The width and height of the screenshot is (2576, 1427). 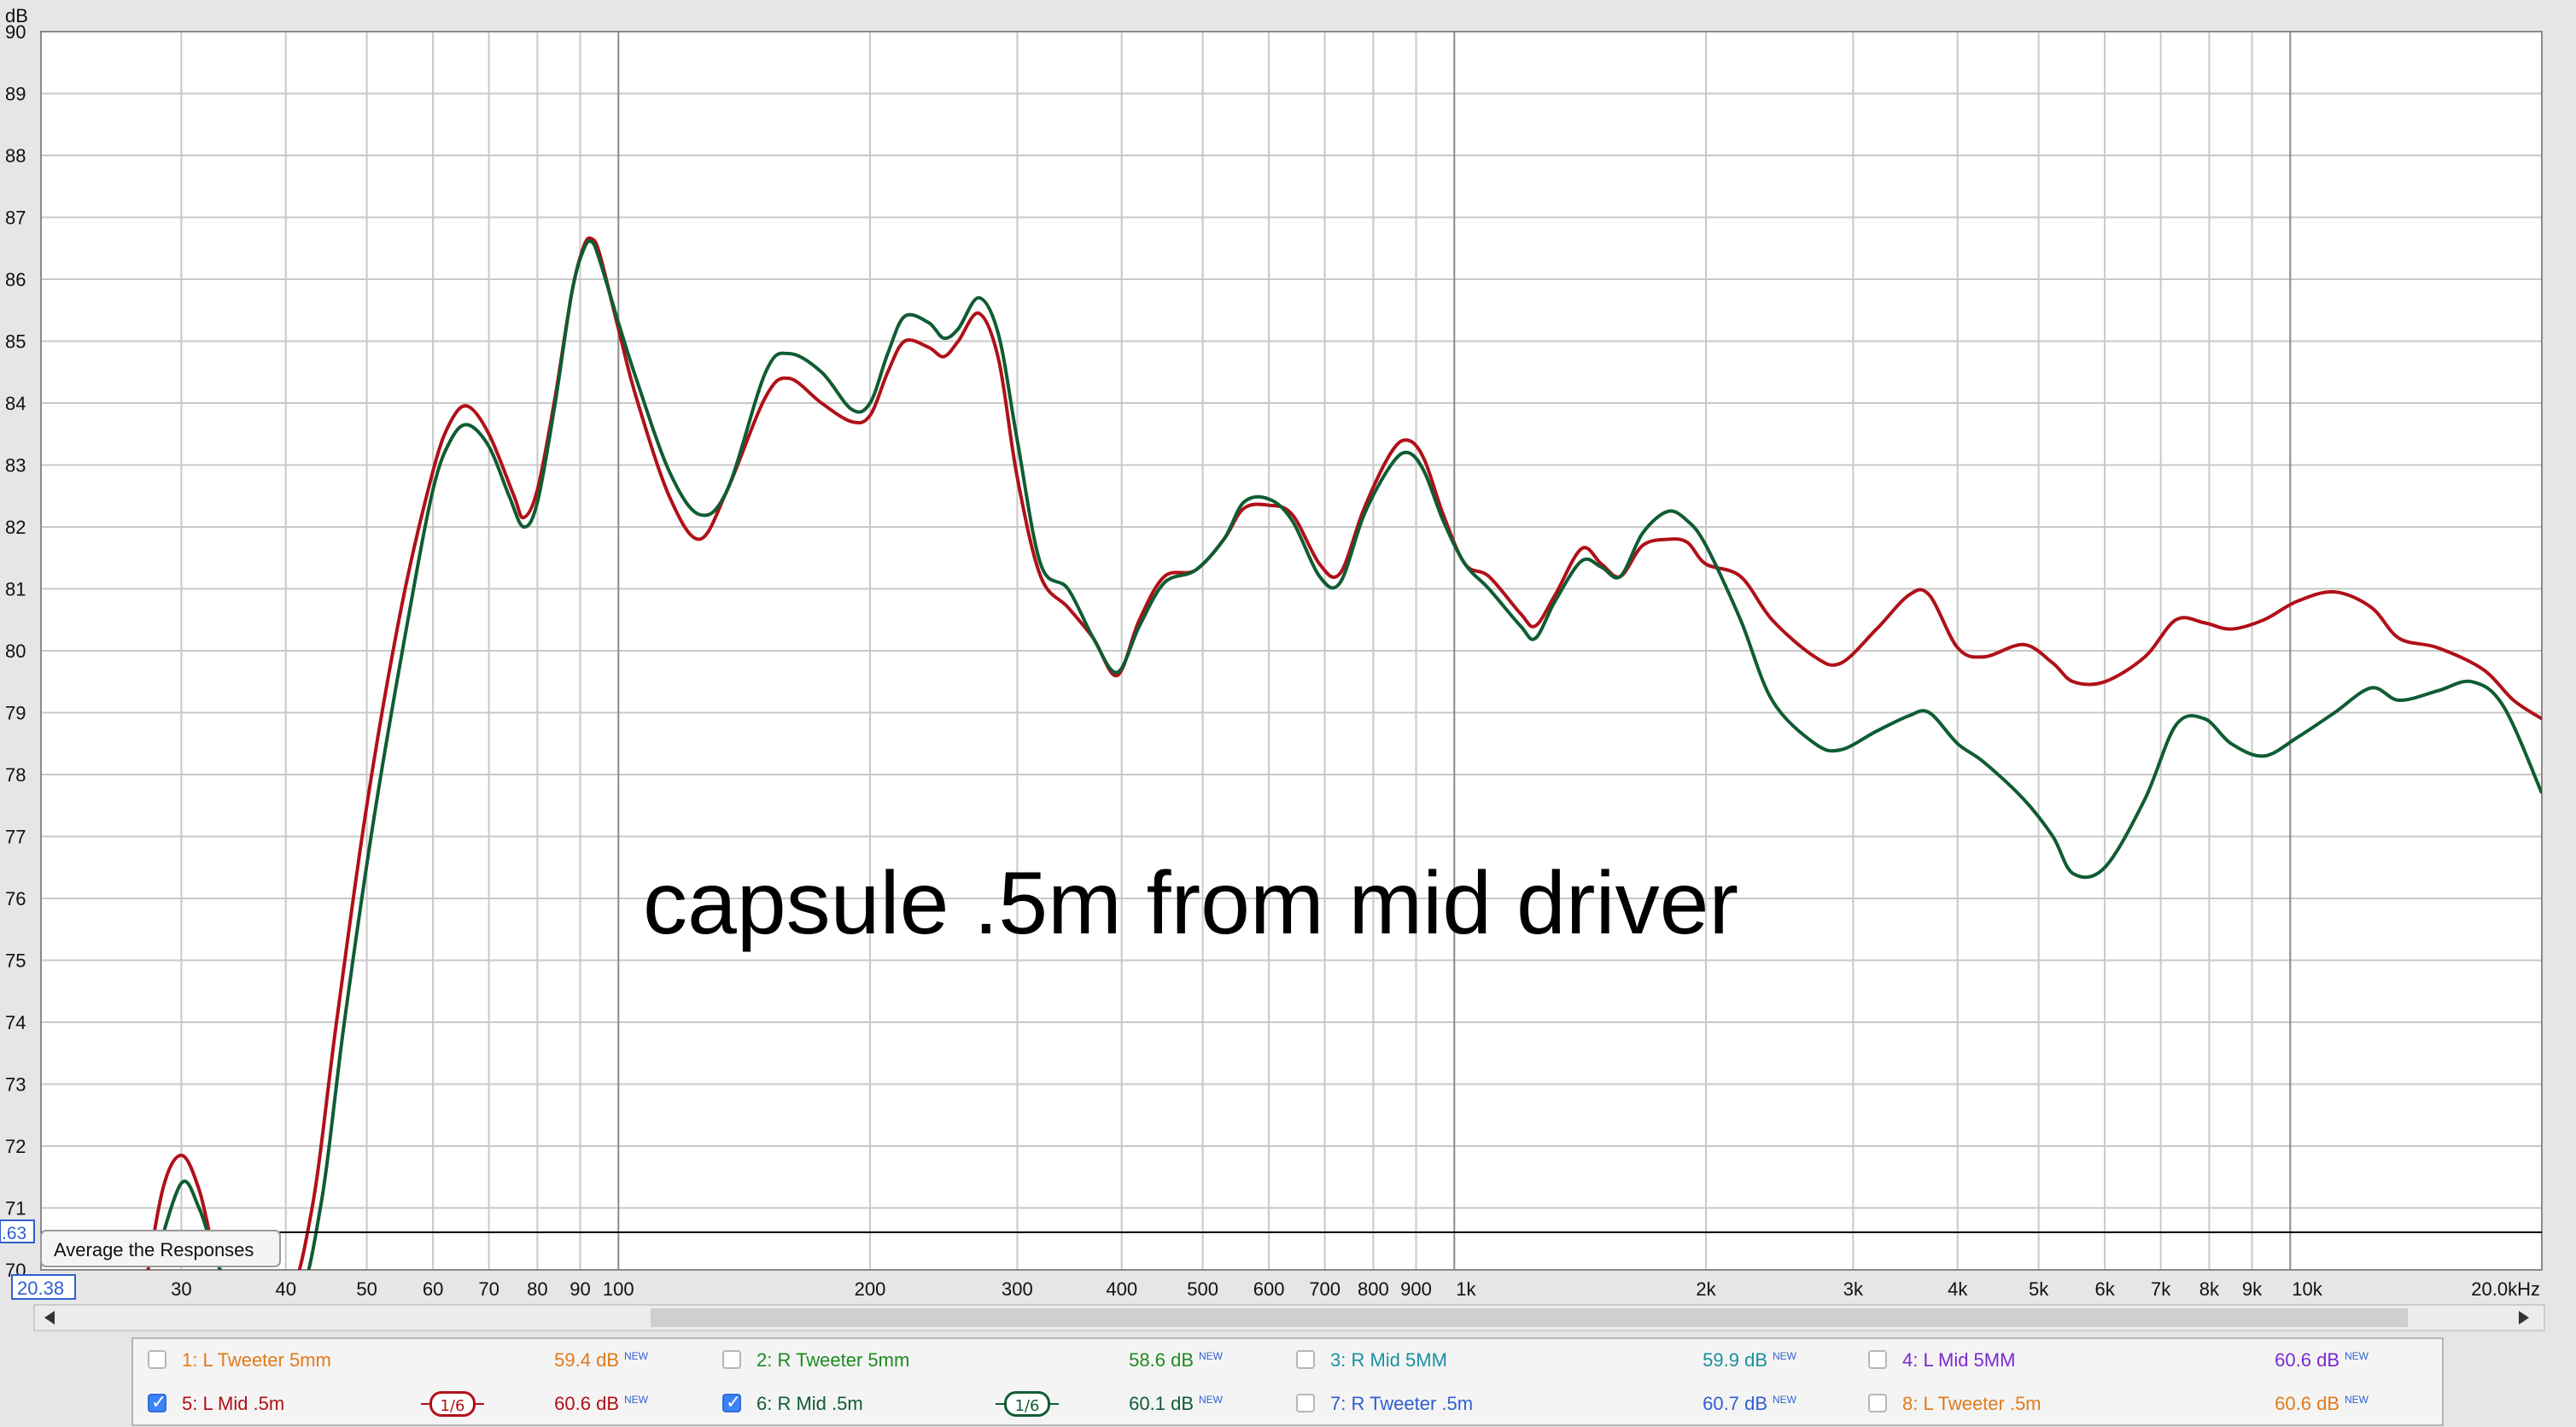 I want to click on x-tick-label: 3k, so click(x=1853, y=1289).